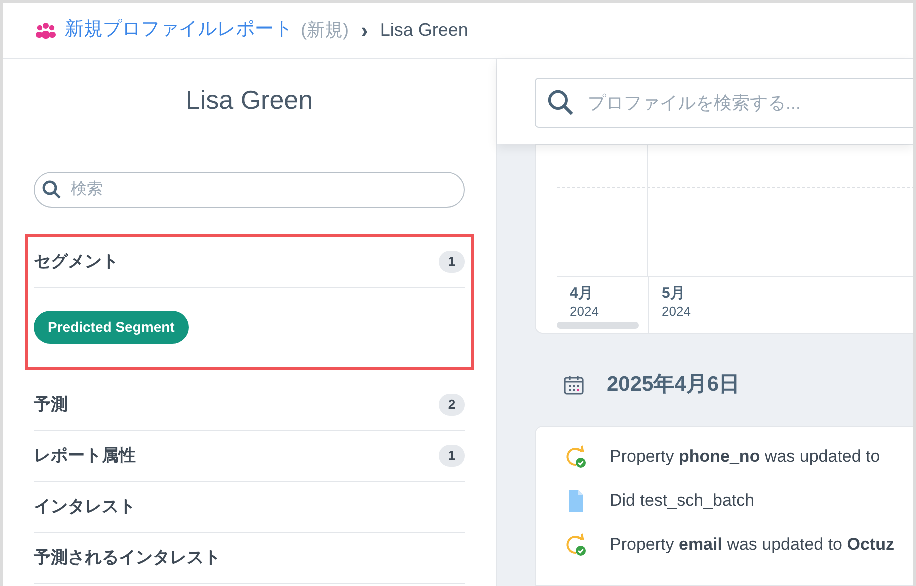 The height and width of the screenshot is (586, 916). What do you see at coordinates (179, 30) in the screenshot?
I see `breadcrumb-link: 新規プロファイルレポート` at bounding box center [179, 30].